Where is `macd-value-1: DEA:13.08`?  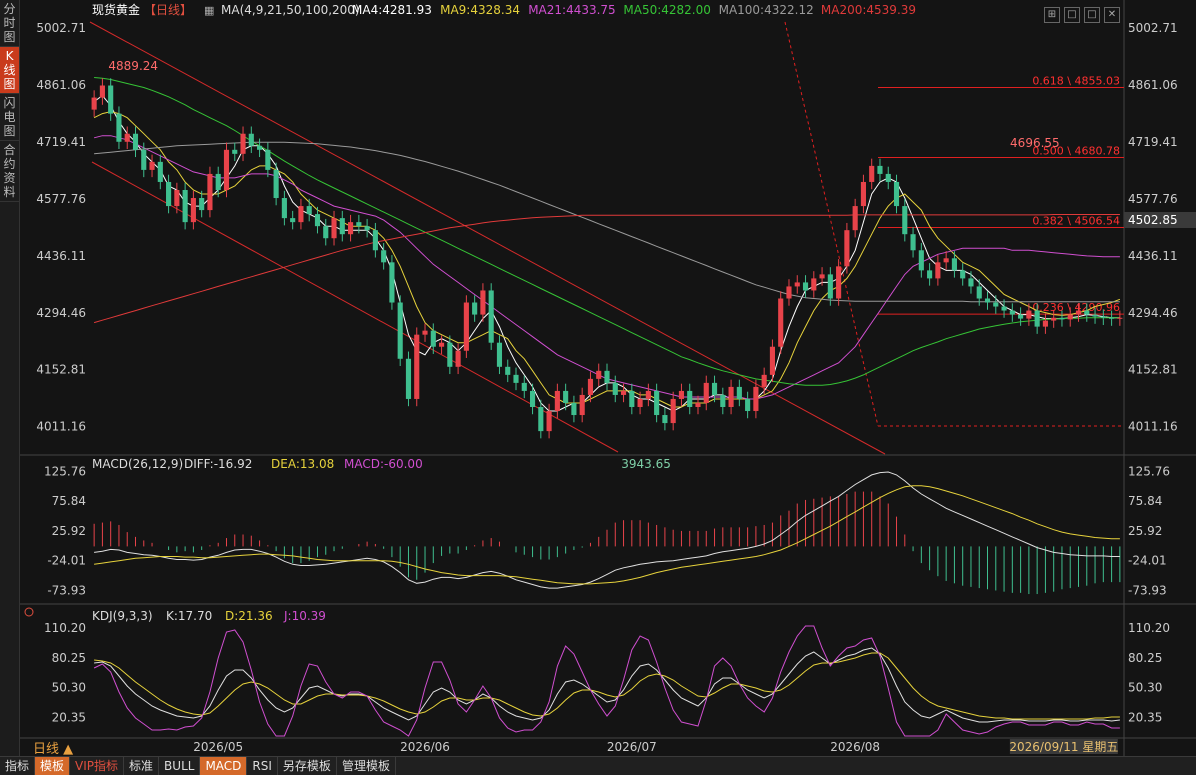
macd-value-1: DEA:13.08 is located at coordinates (302, 464).